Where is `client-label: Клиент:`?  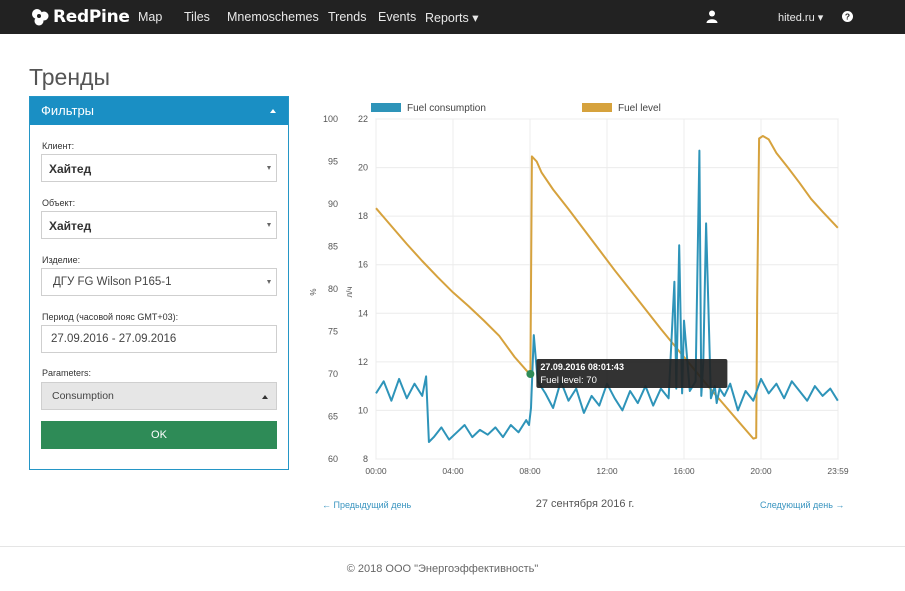
client-label: Клиент: is located at coordinates (58, 146).